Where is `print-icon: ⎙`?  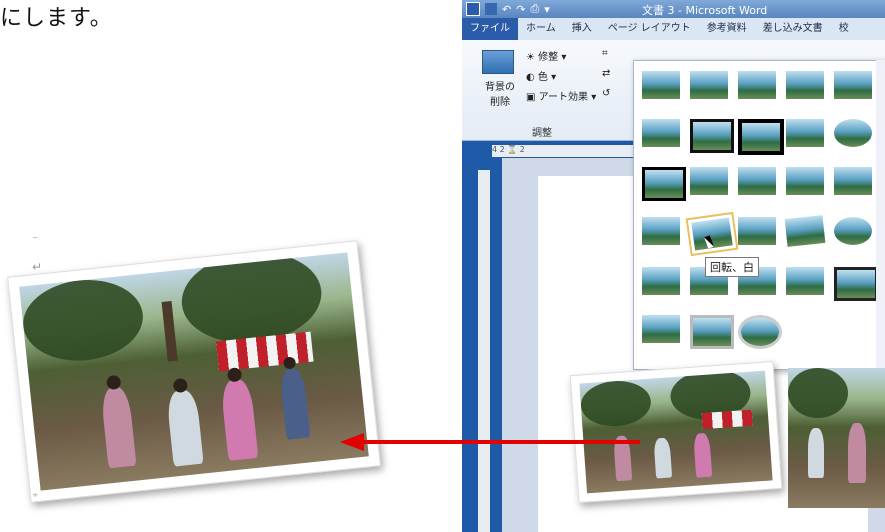
print-icon: ⎙ is located at coordinates (534, 9).